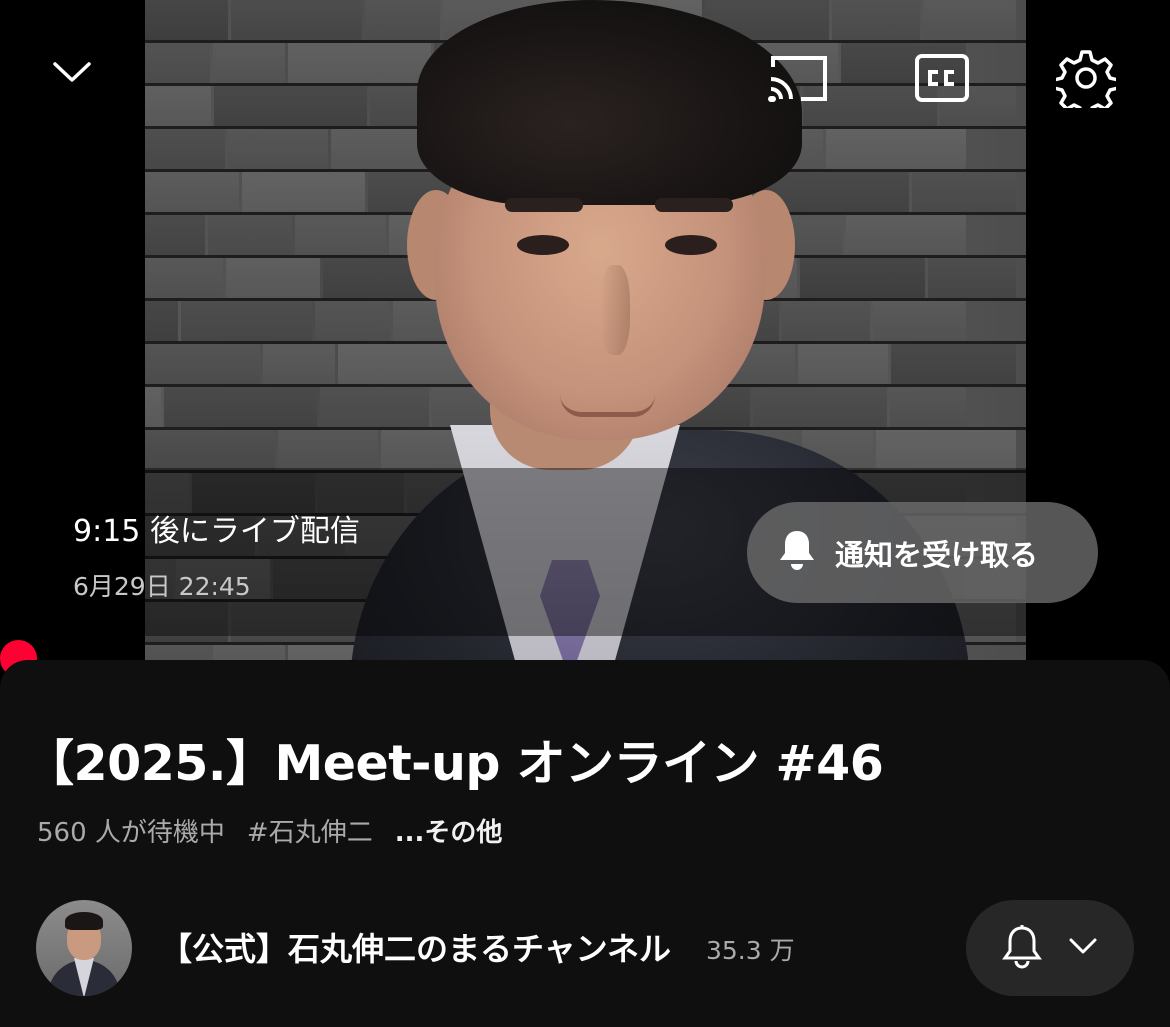  What do you see at coordinates (750, 950) in the screenshot?
I see `subscriber-count: 35.3 万` at bounding box center [750, 950].